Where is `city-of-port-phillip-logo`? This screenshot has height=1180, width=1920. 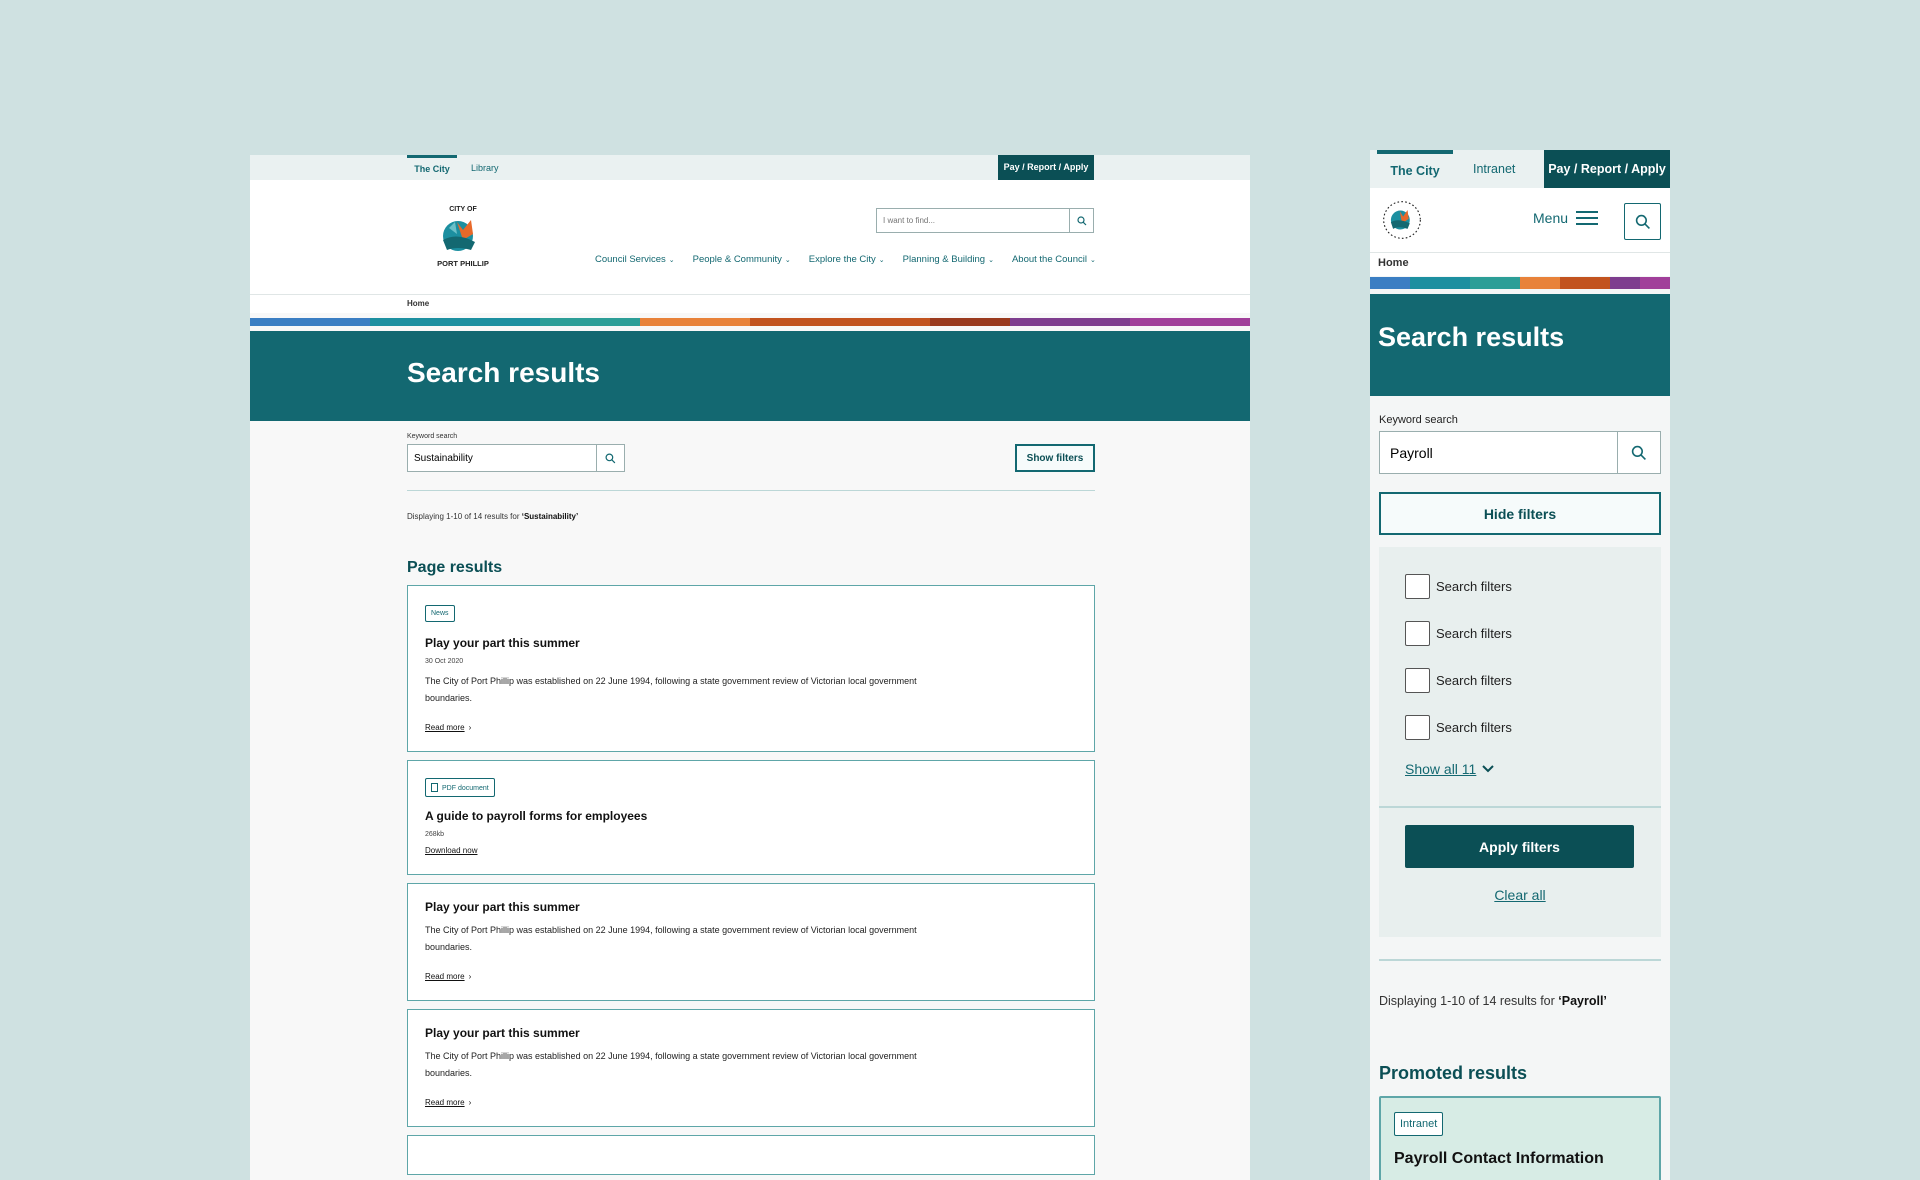
city-of-port-phillip-logo is located at coordinates (1402, 220).